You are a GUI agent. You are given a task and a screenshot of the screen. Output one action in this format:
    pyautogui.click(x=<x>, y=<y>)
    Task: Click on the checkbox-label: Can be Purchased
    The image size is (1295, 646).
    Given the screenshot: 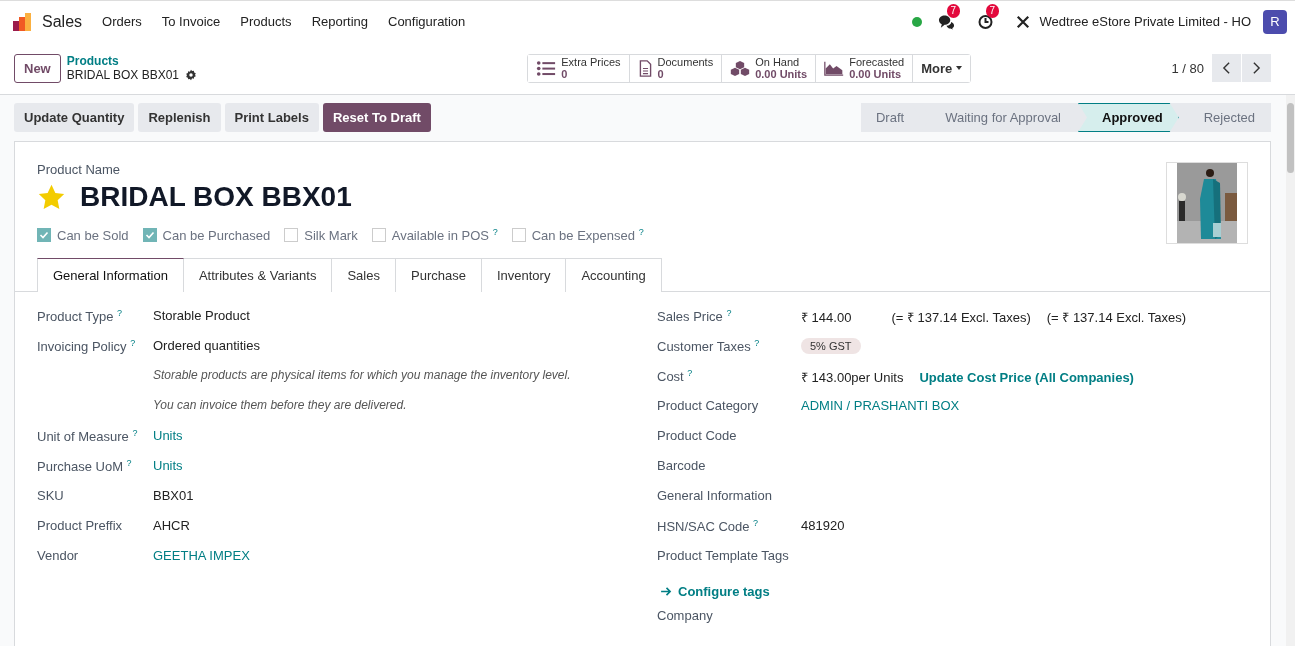 What is the action you would take?
    pyautogui.click(x=216, y=235)
    